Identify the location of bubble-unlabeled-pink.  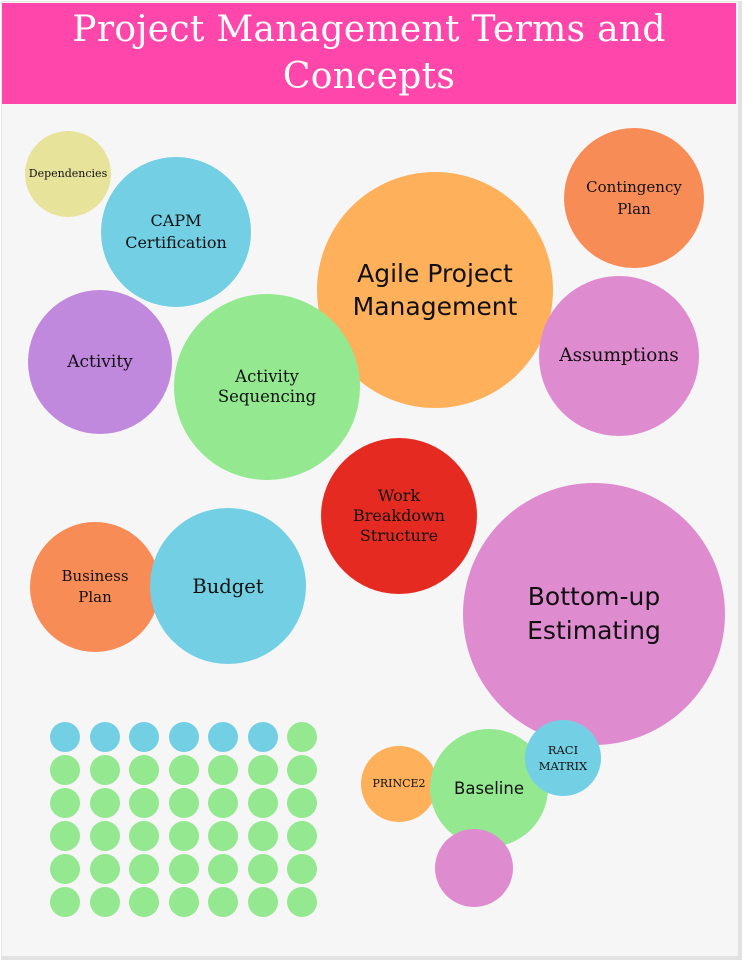
(474, 868).